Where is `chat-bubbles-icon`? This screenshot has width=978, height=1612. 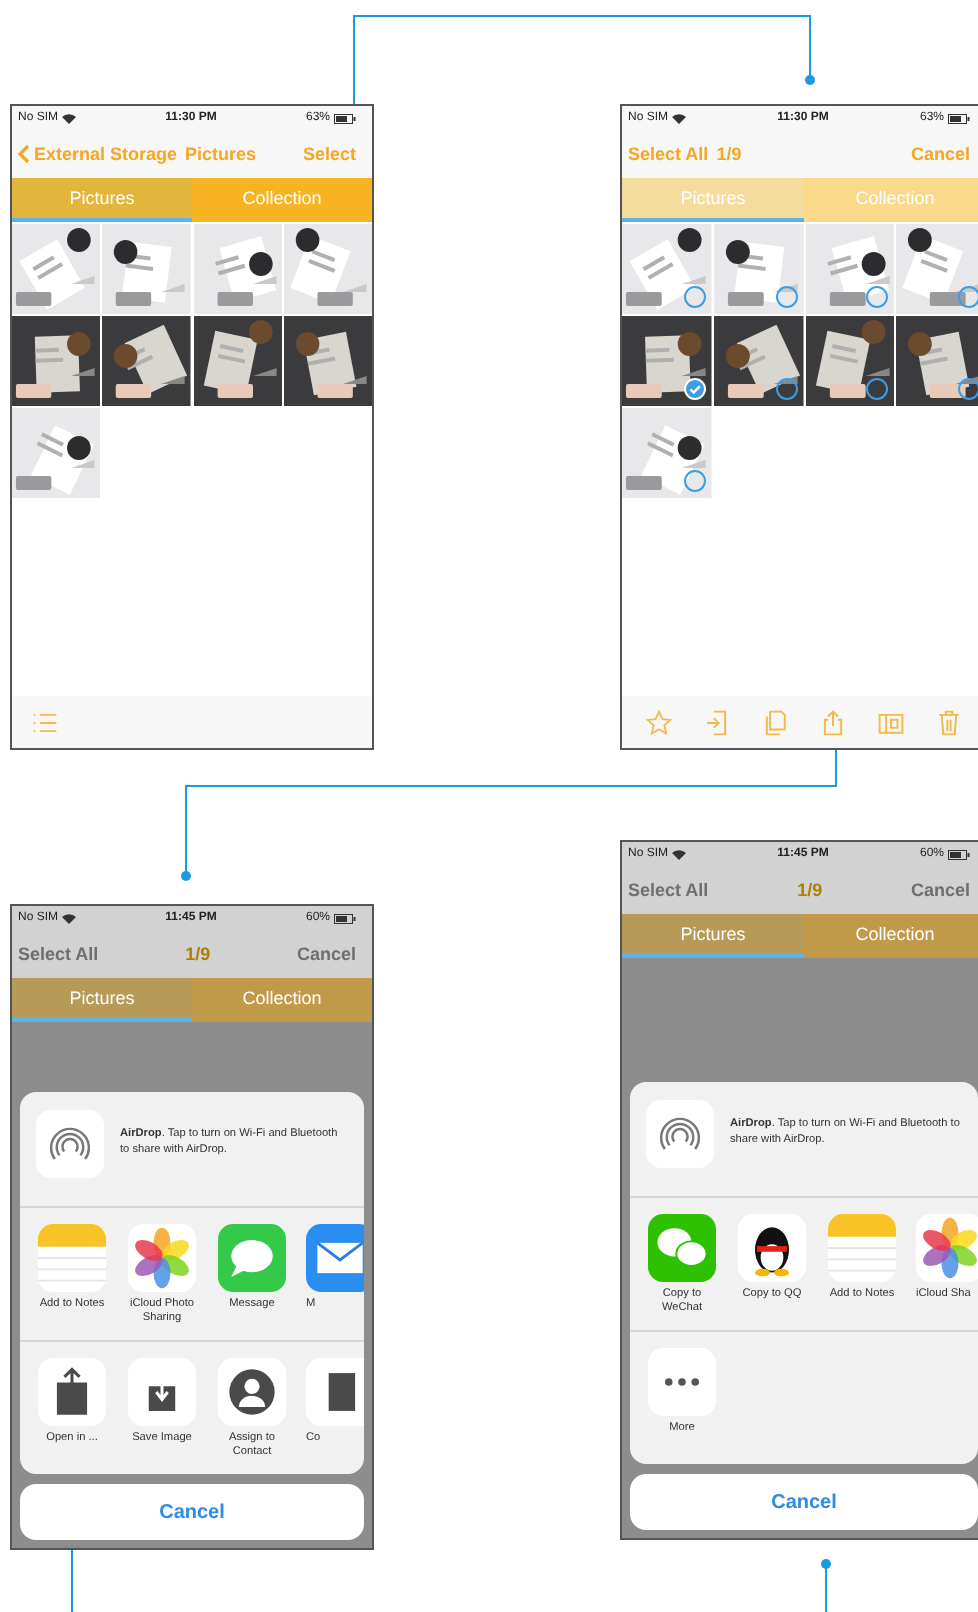 chat-bubbles-icon is located at coordinates (682, 1248).